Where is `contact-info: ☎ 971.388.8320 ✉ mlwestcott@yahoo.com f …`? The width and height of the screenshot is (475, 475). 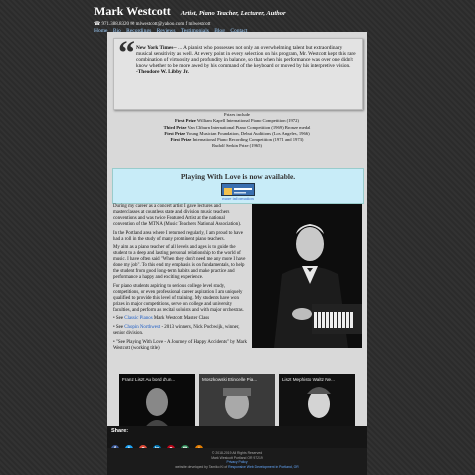 contact-info: ☎ 971.388.8320 ✉ mlwestcott@yahoo.com f … is located at coordinates (239, 24).